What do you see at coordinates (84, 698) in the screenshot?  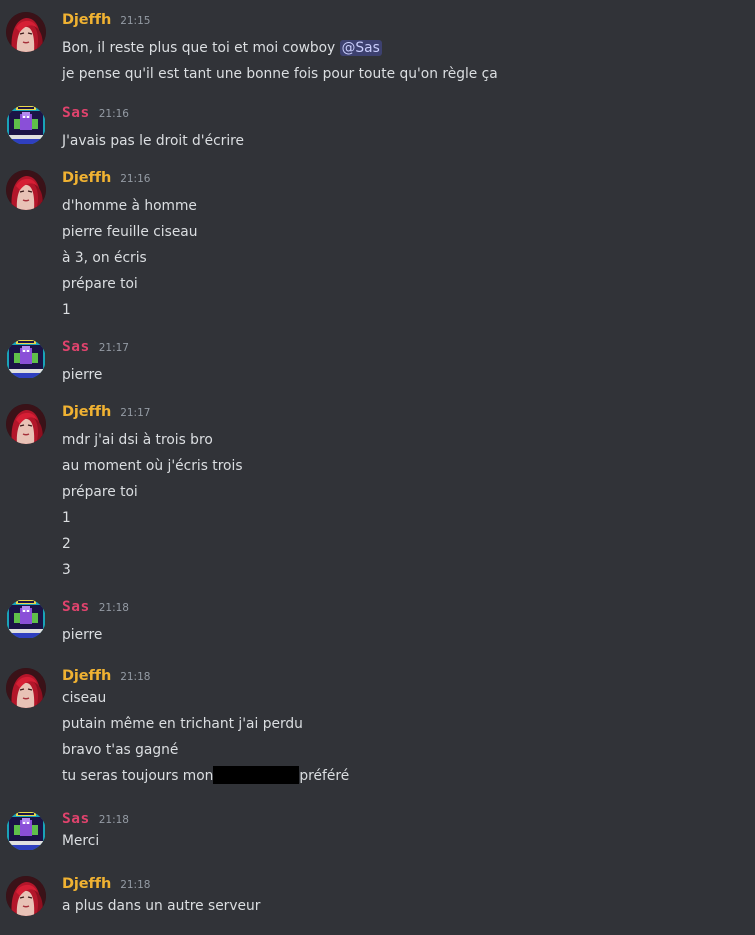 I see `message-line: ciseau` at bounding box center [84, 698].